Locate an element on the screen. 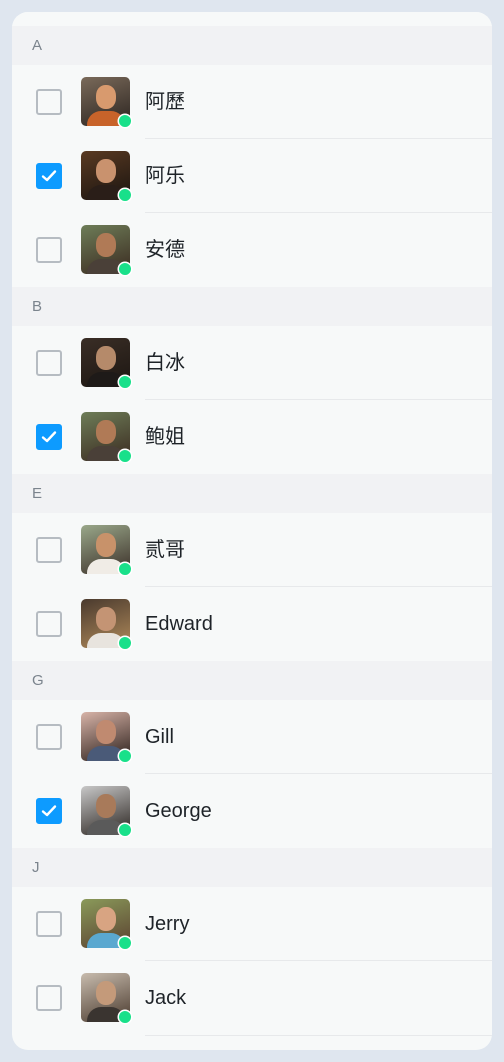 This screenshot has height=1062, width=504. contact-name: Edward is located at coordinates (179, 624).